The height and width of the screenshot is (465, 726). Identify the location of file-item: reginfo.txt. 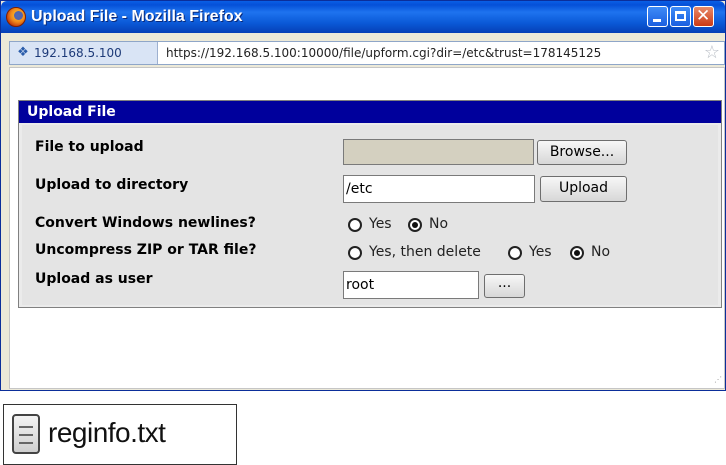
(120, 434).